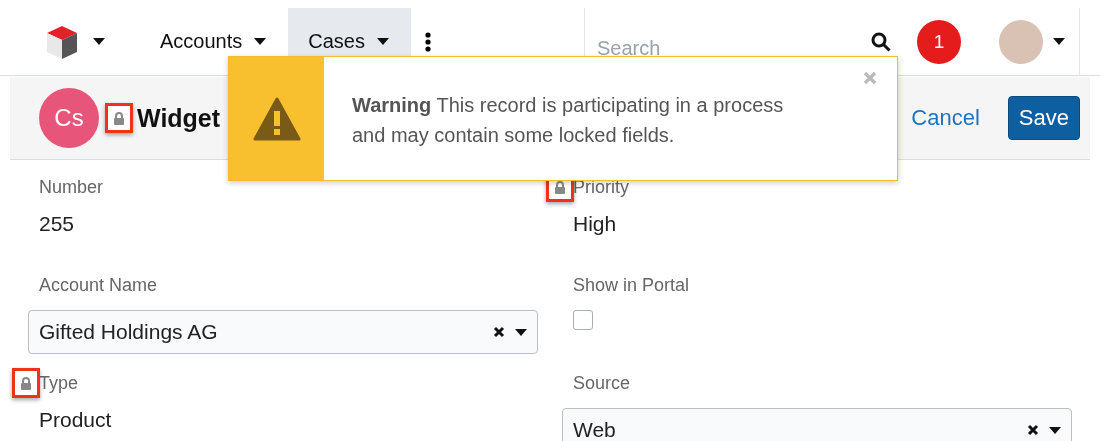 This screenshot has width=1100, height=441. I want to click on warning-message: Warning This record is participating in a process and may contain some locked fields., so click(568, 120).